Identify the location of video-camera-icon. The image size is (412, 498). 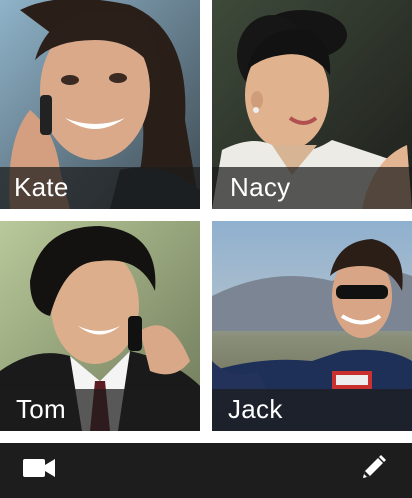
(39, 470).